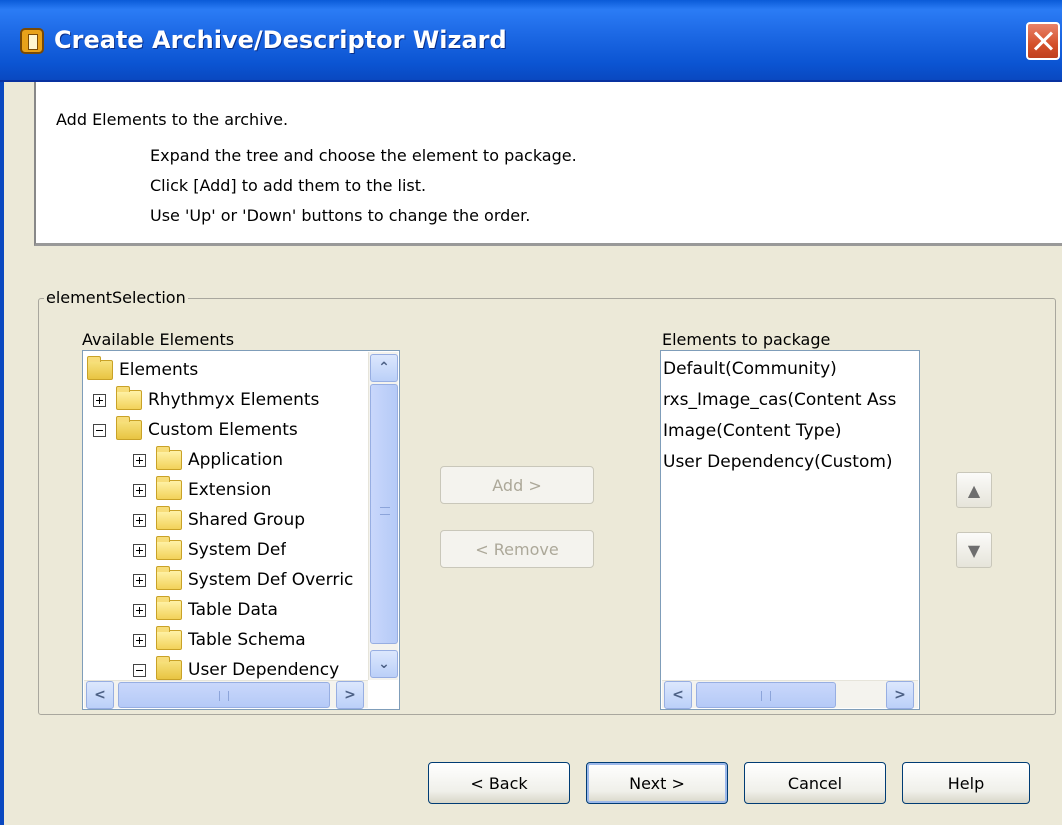  I want to click on tree-node-label: System Def Overric, so click(271, 580).